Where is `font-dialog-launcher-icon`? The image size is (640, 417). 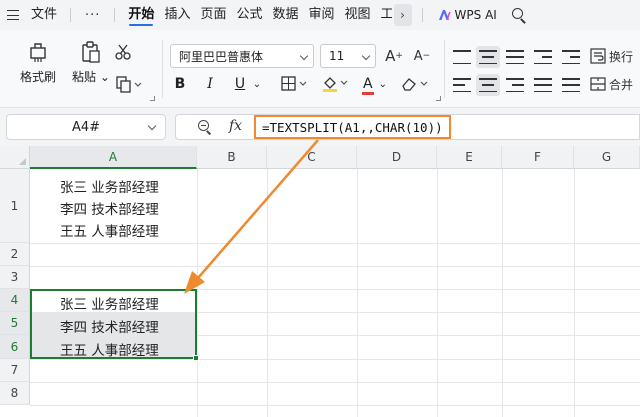 font-dialog-launcher-icon is located at coordinates (438, 98).